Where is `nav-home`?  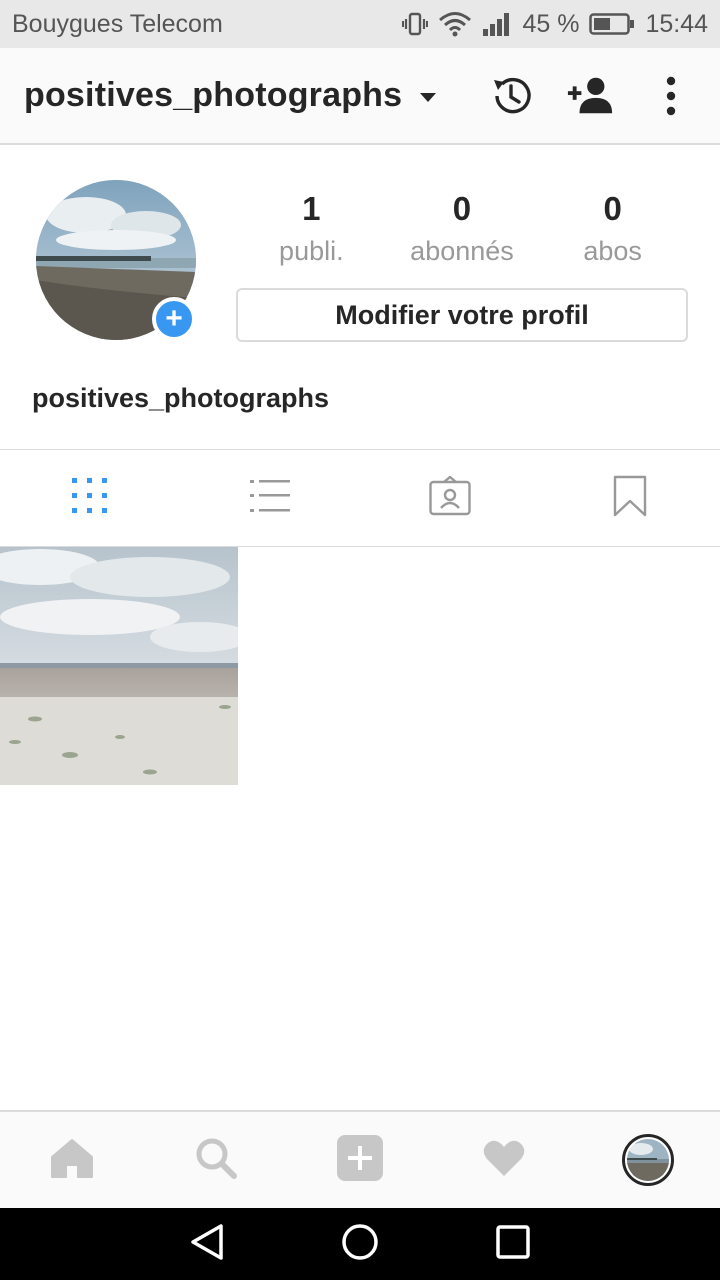 nav-home is located at coordinates (72, 1160).